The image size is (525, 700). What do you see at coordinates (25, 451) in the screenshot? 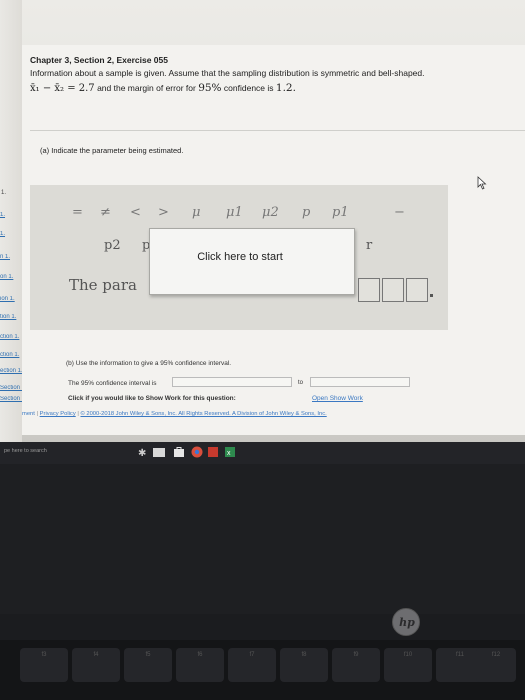
I see `taskbar-search-box: pe here to search` at bounding box center [25, 451].